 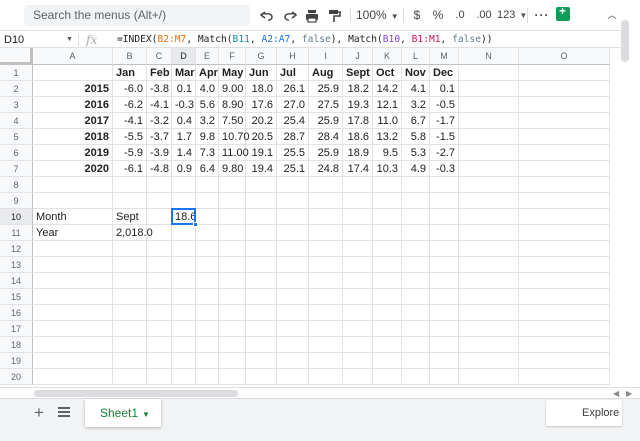 What do you see at coordinates (130, 169) in the screenshot?
I see `cell-b7: -6.1` at bounding box center [130, 169].